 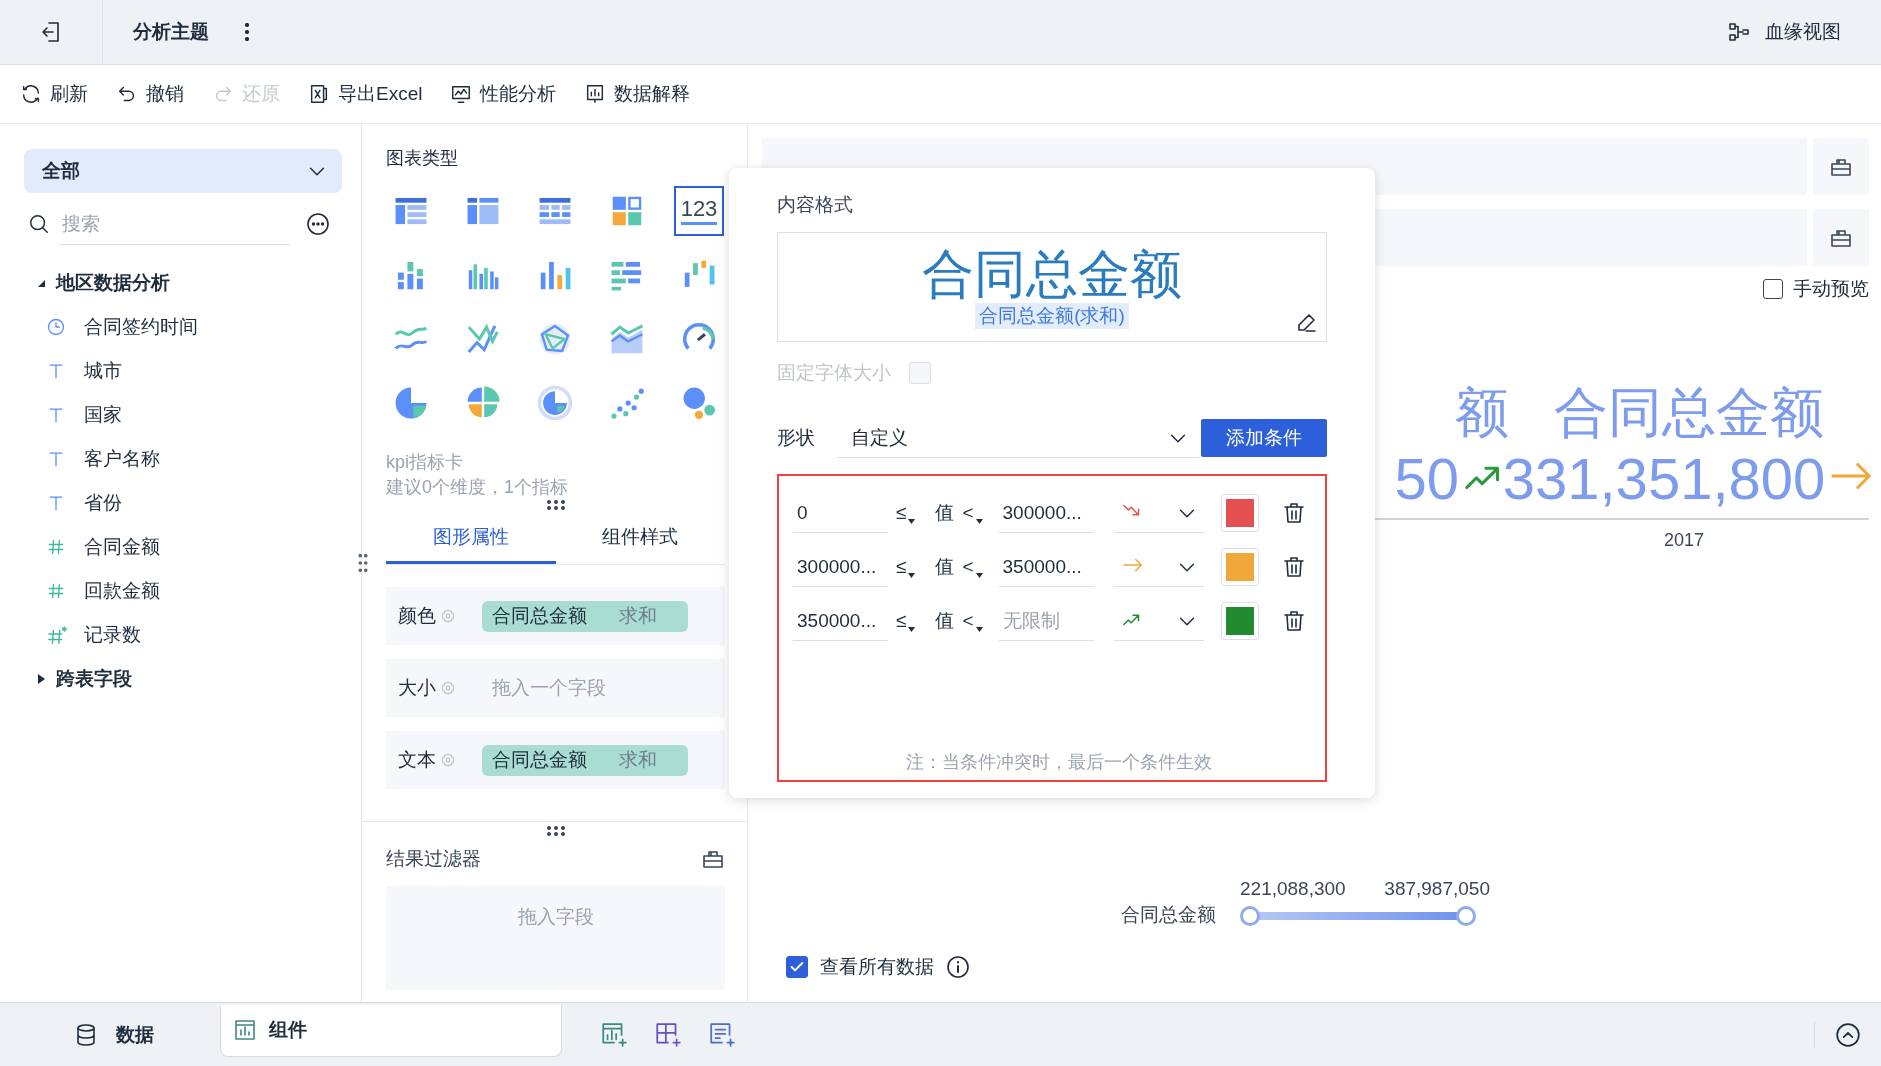 I want to click on field-item: 国家, so click(x=76, y=415).